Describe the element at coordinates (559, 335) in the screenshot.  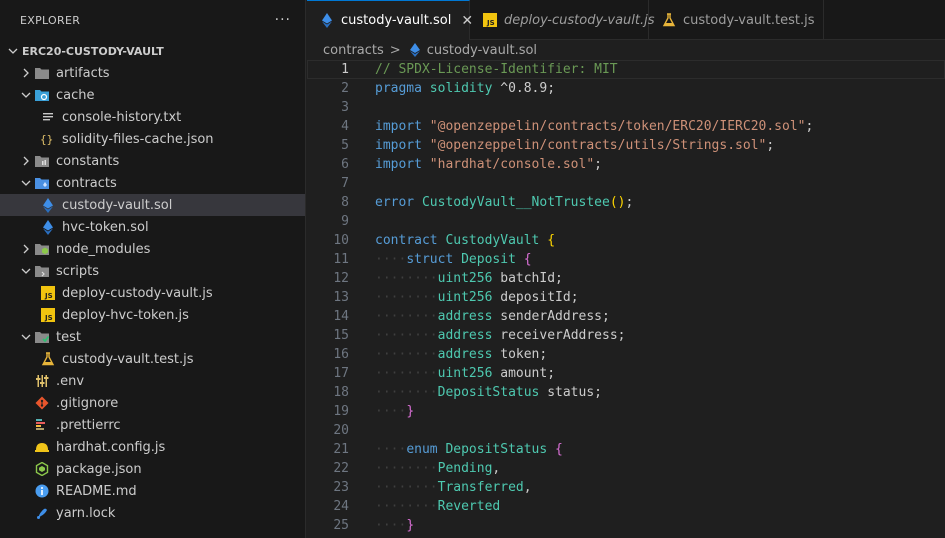
I see `code-token: receiverAddress;` at that location.